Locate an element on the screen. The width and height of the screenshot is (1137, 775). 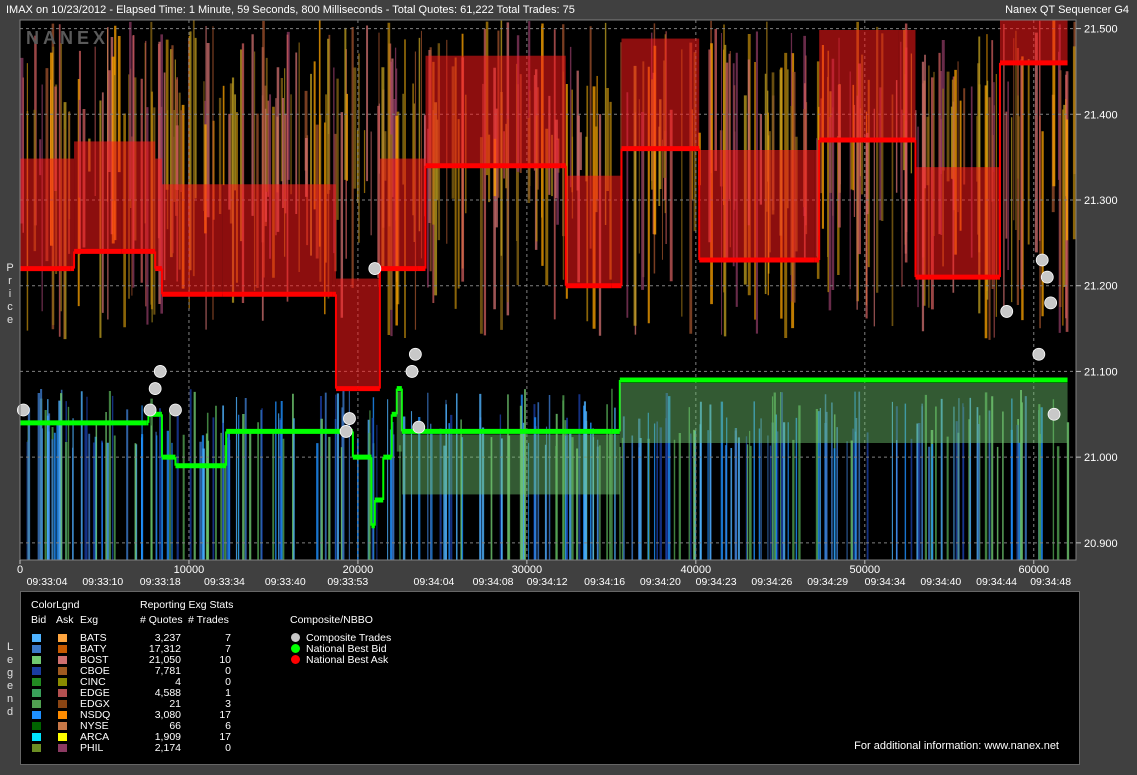
exchange-name: PHIL is located at coordinates (92, 748).